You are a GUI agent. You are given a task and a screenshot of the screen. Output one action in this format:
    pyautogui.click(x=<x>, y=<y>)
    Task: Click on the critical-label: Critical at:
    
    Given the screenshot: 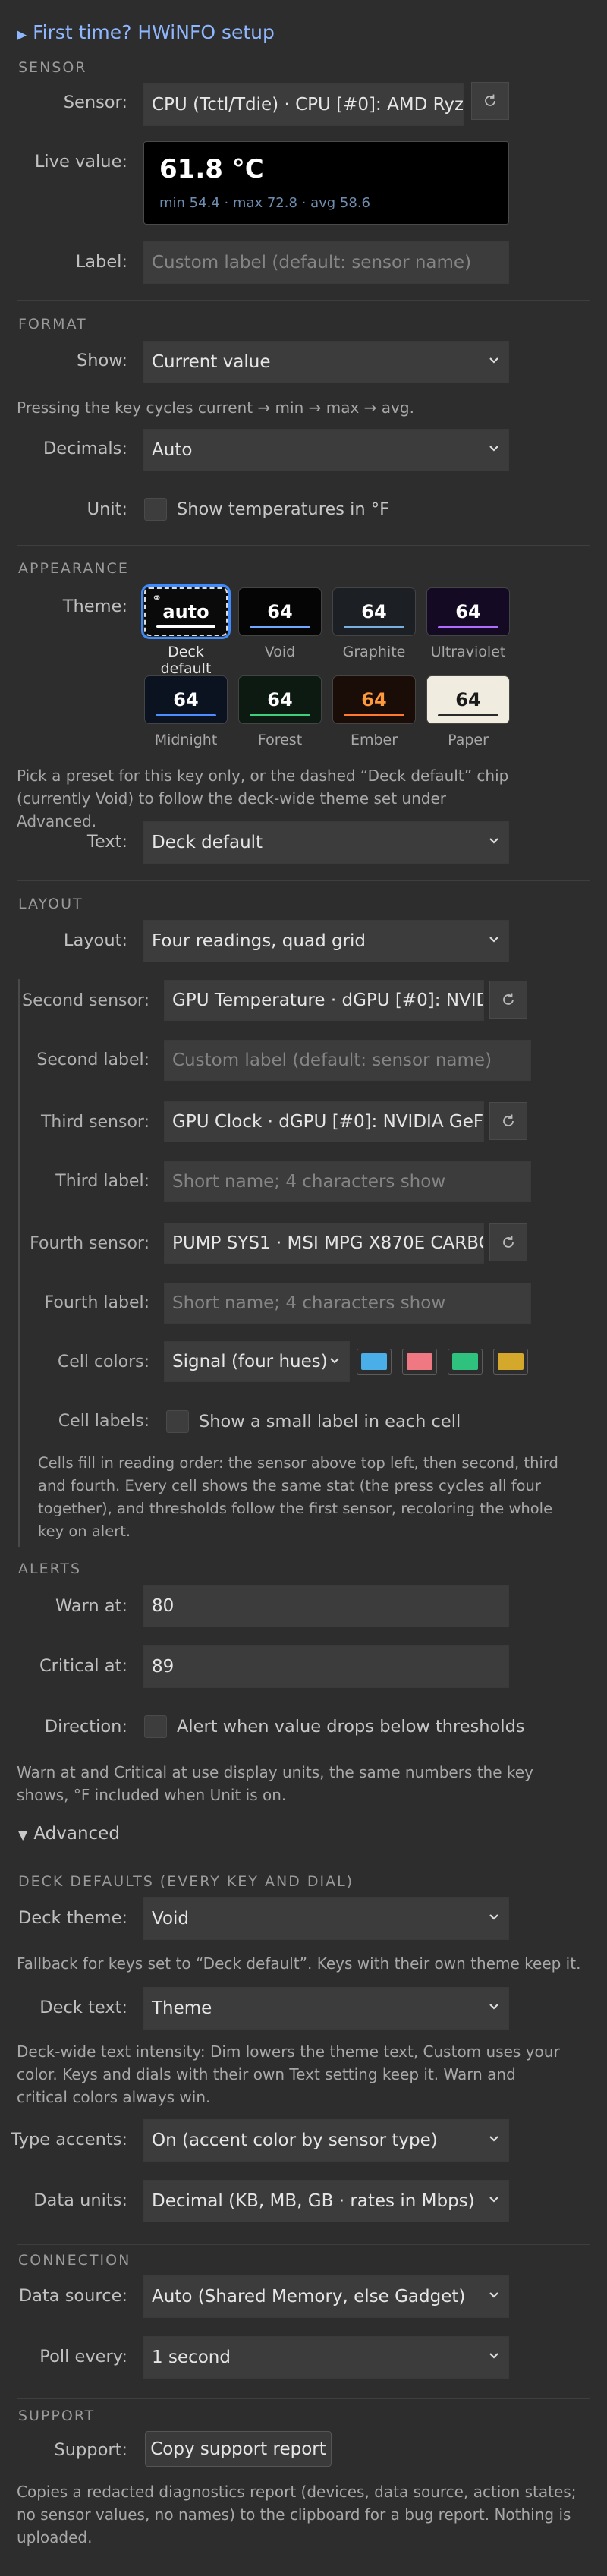 What is the action you would take?
    pyautogui.click(x=83, y=1666)
    